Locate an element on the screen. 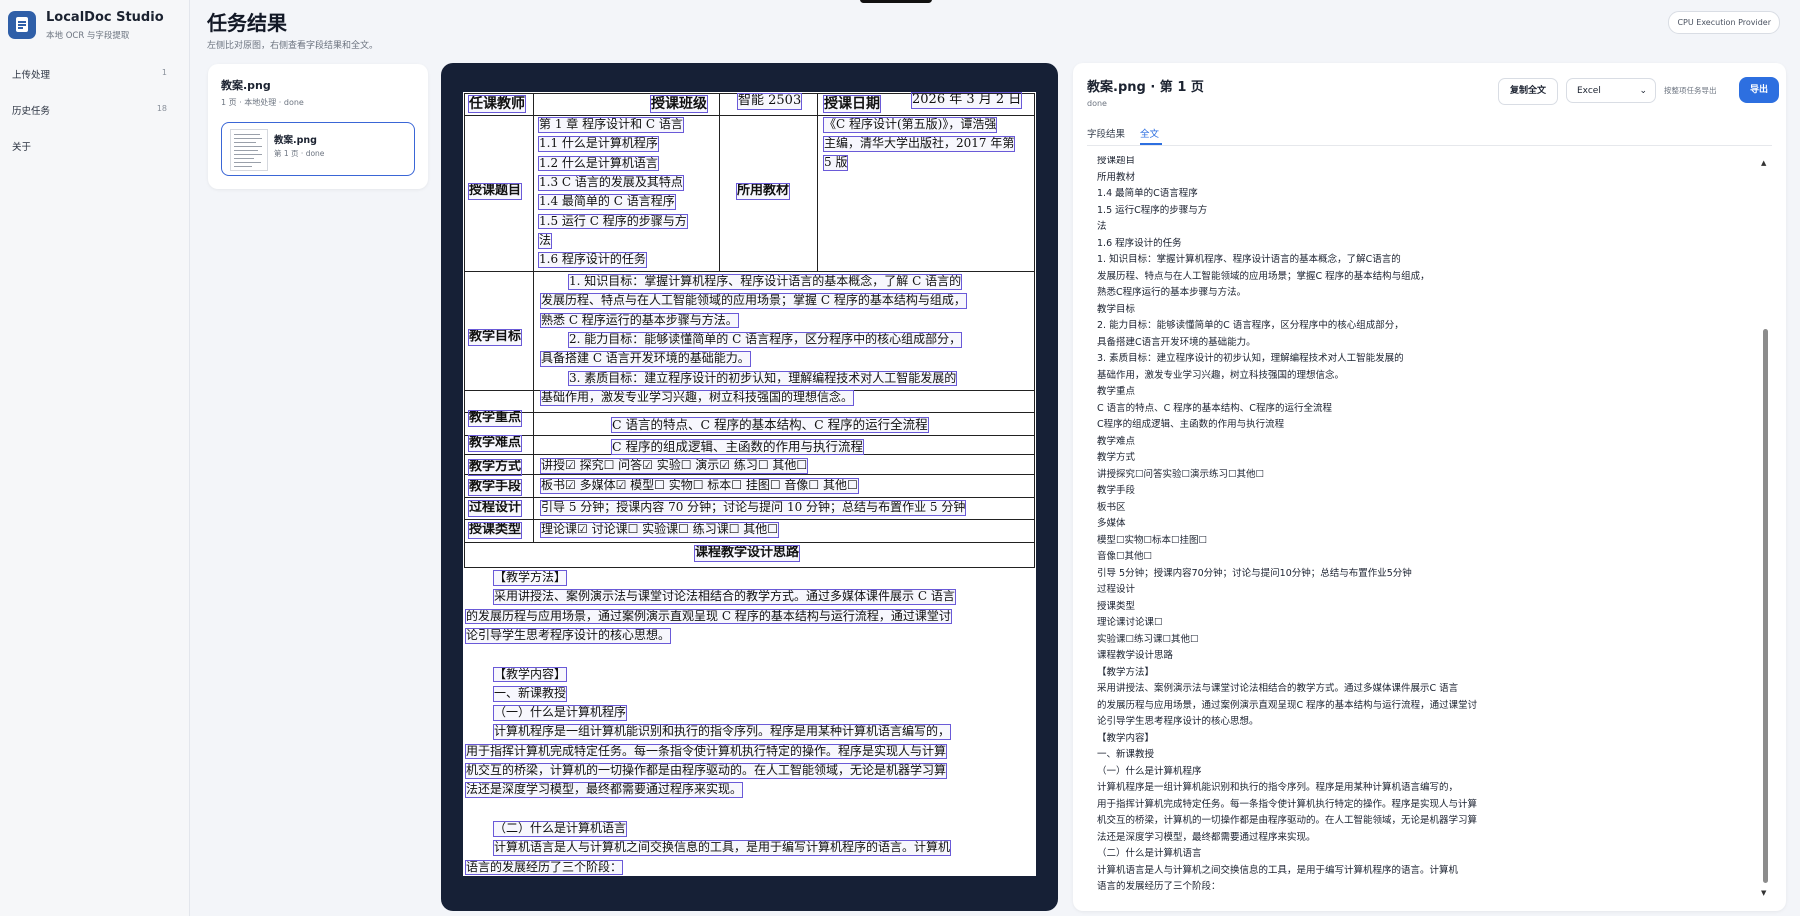 The height and width of the screenshot is (916, 1800). tabs-divider is located at coordinates (1429, 145).